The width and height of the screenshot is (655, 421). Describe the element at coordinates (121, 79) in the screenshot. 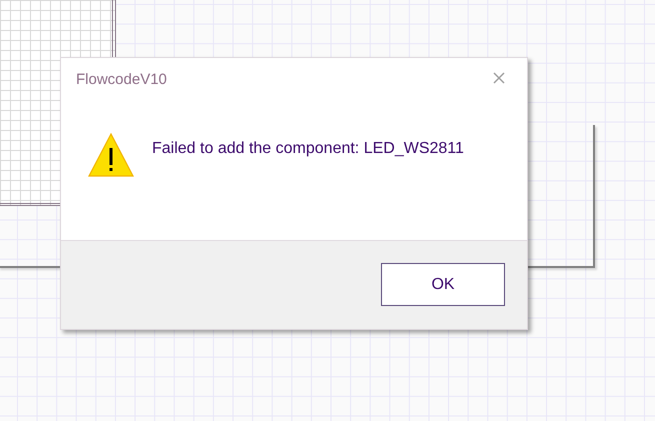

I see `dialog-title: FlowcodeV10` at that location.